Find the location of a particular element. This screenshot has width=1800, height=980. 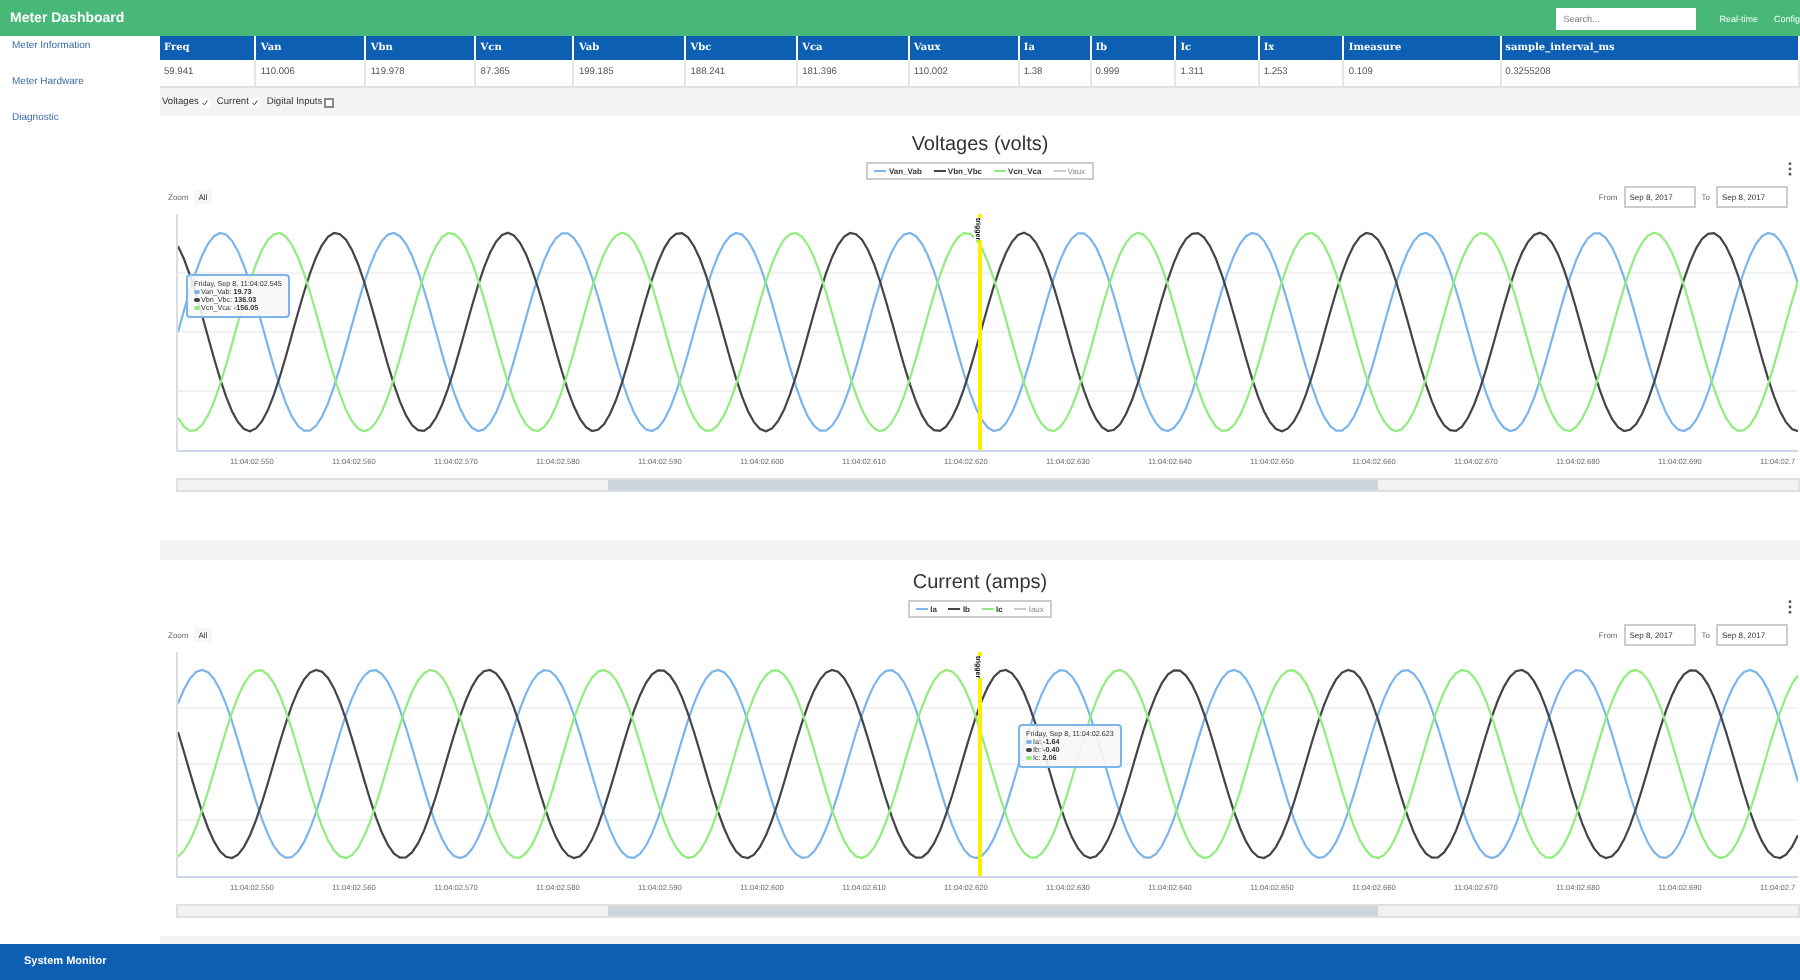

chart-title: Voltages (volts) is located at coordinates (980, 144).